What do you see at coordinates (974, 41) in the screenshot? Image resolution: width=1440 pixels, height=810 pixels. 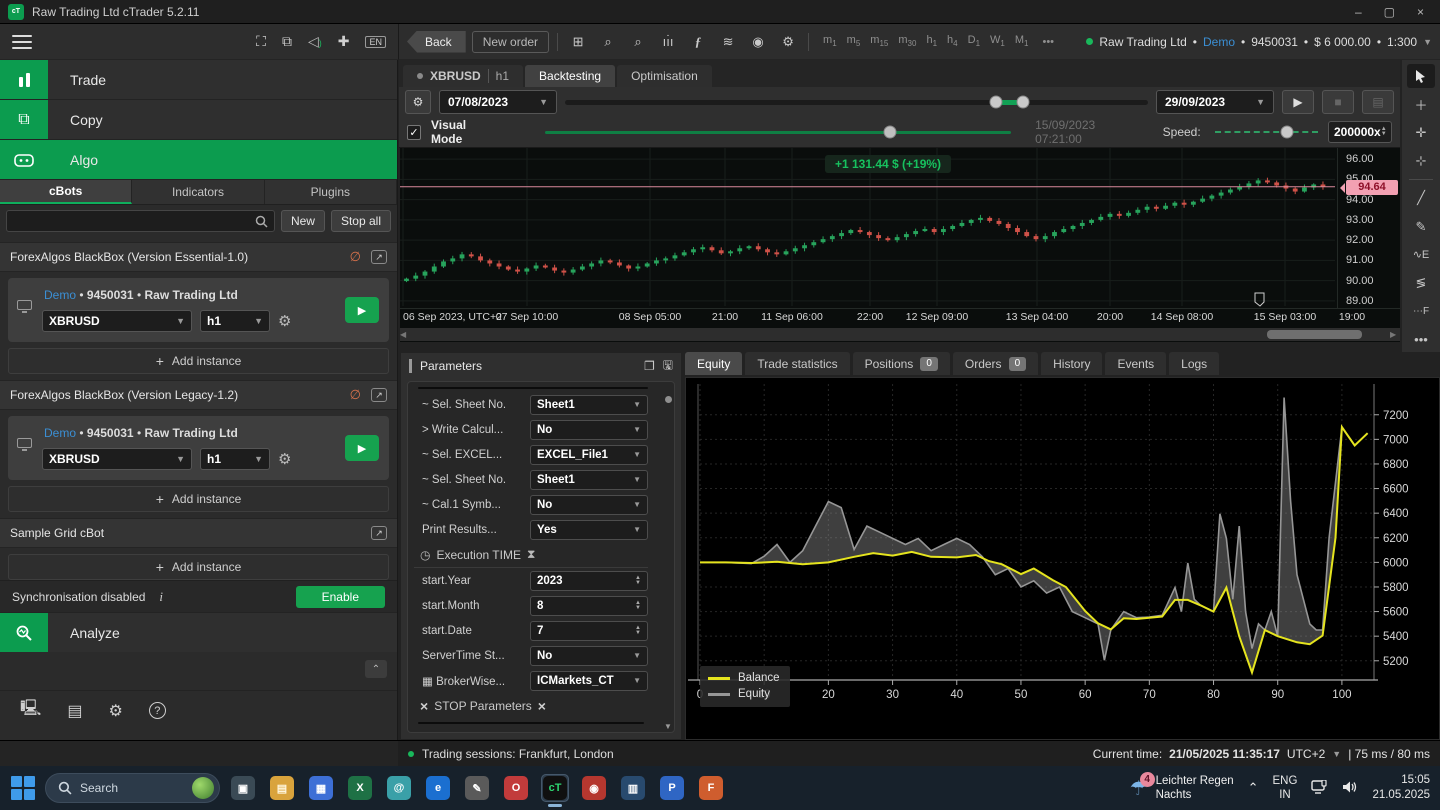 I see `timeframe-D1: D1` at bounding box center [974, 41].